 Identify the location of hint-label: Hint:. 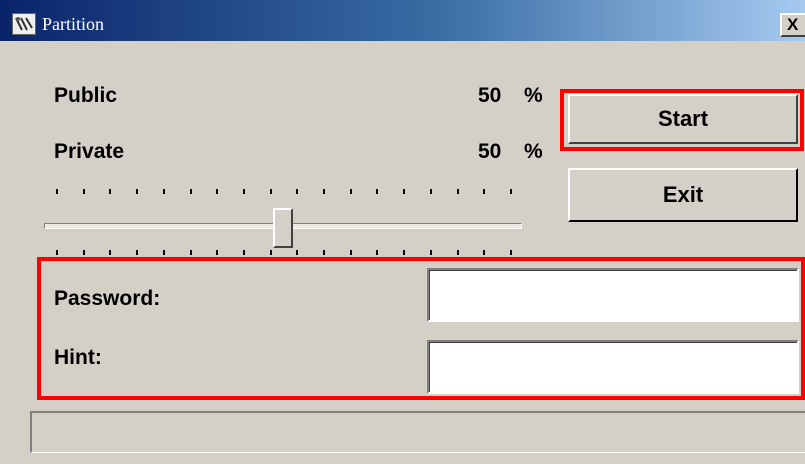
(78, 357).